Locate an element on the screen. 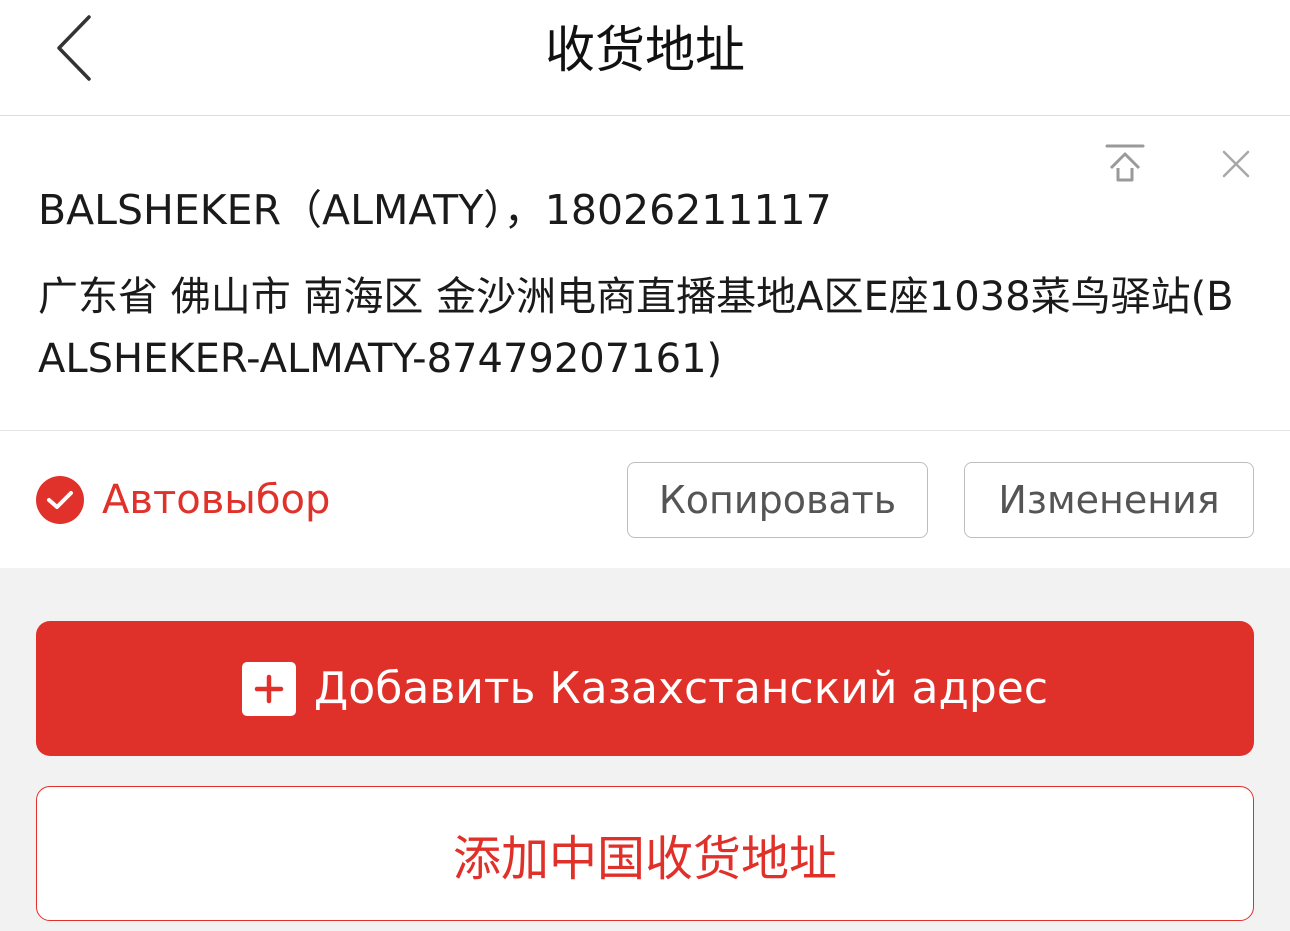 The width and height of the screenshot is (1290, 931). pin-to-top-icon is located at coordinates (1125, 165).